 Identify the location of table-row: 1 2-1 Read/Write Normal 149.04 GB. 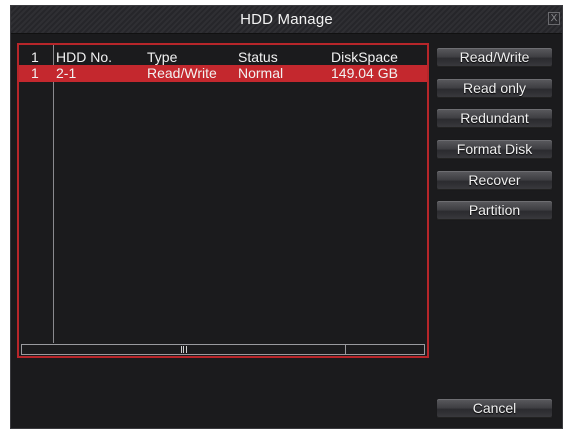
(223, 73).